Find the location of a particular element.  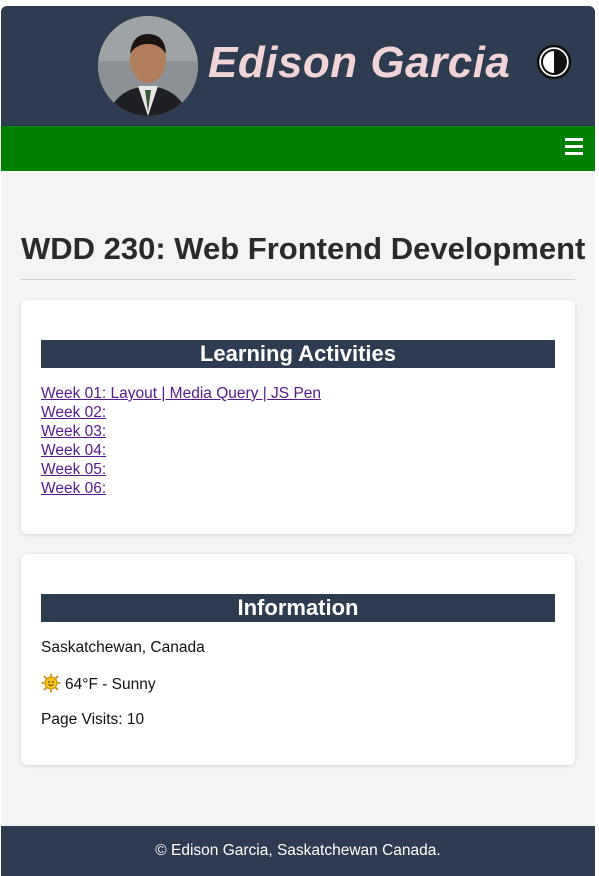

site-name: Edison Garcia is located at coordinates (359, 62).